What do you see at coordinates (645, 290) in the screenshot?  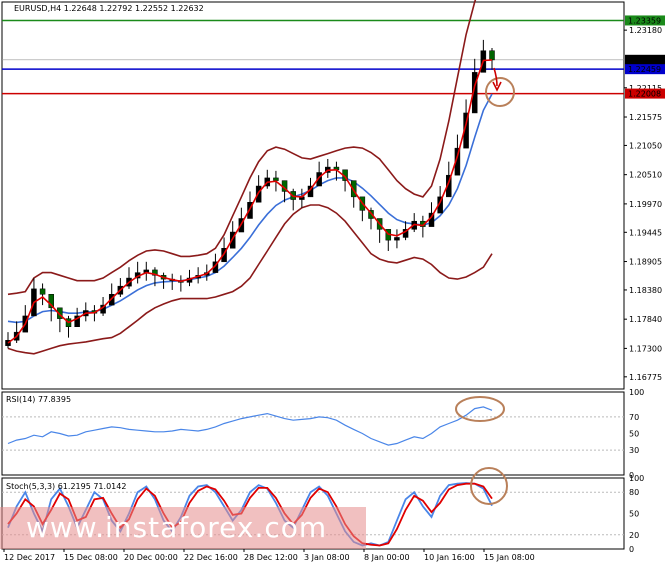 I see `price-tick-label: 1.18380` at bounding box center [645, 290].